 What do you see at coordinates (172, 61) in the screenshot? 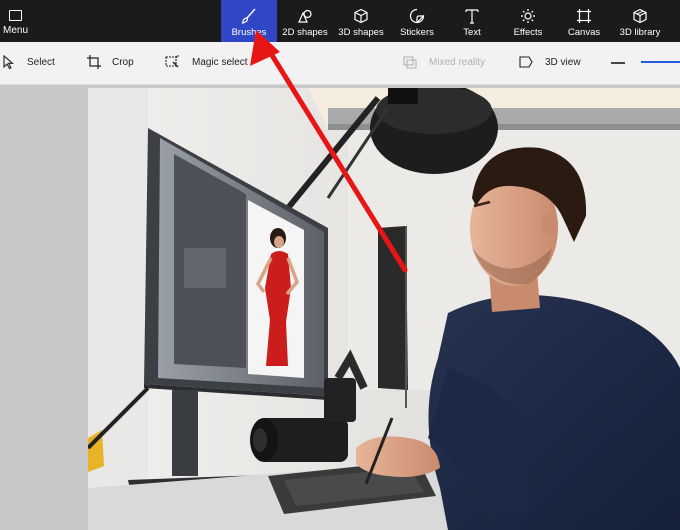
I see `magic-select-icon` at bounding box center [172, 61].